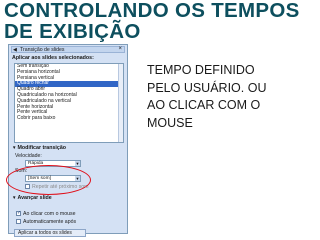  Describe the element at coordinates (120, 49) in the screenshot. I see `close-icon: ×` at that location.